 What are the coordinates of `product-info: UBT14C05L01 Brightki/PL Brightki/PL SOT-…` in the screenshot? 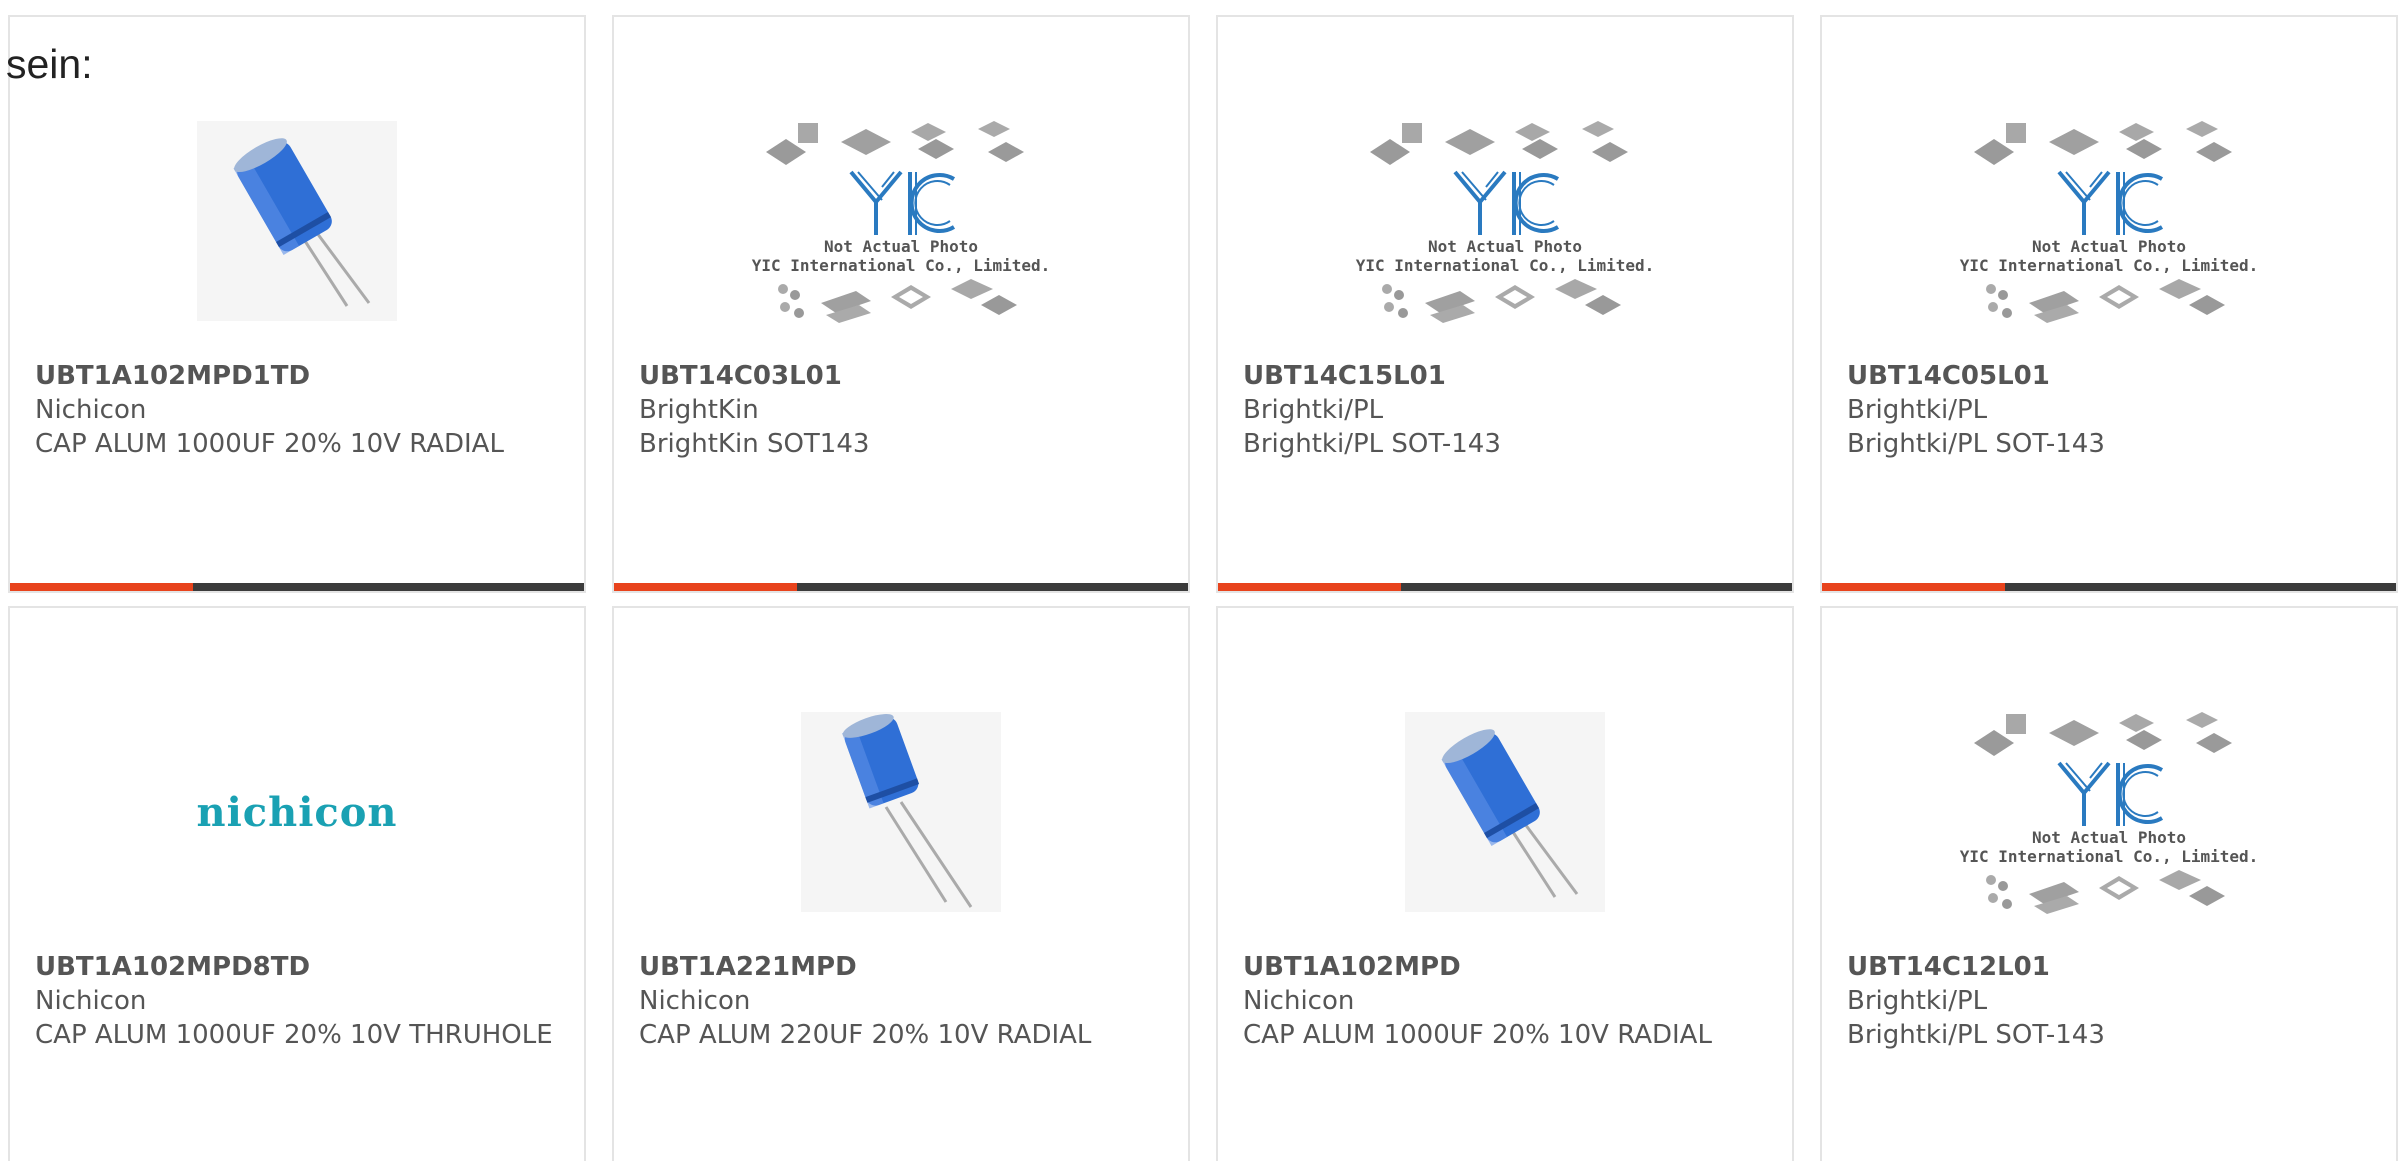 It's located at (2111, 410).